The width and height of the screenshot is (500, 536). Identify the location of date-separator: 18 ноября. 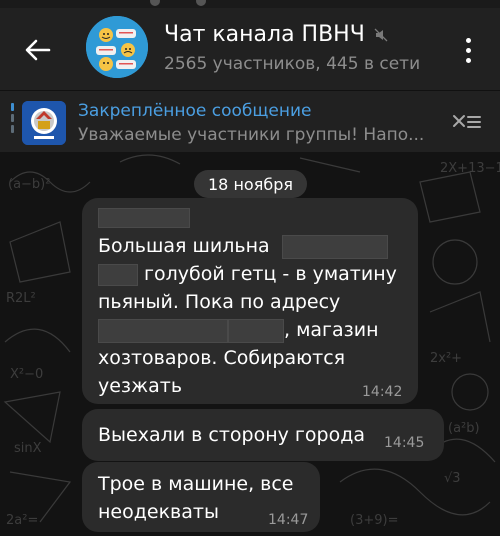
(250, 184).